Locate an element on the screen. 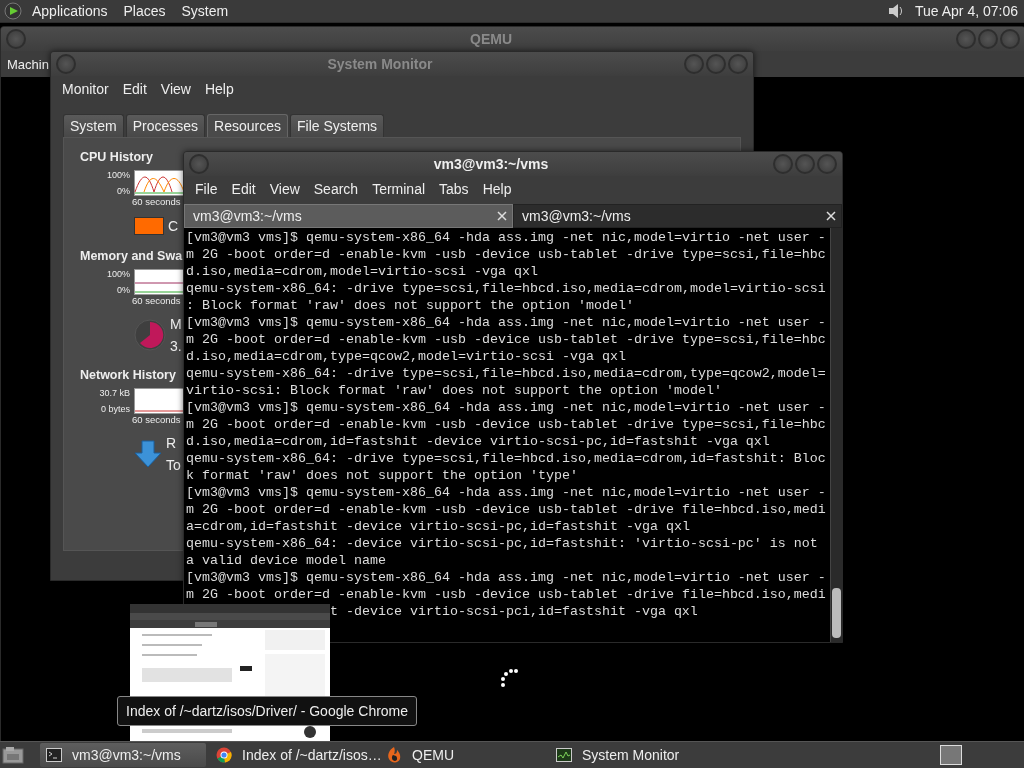 This screenshot has width=1024, height=768. axis-label: 0 bytes is located at coordinates (115, 409).